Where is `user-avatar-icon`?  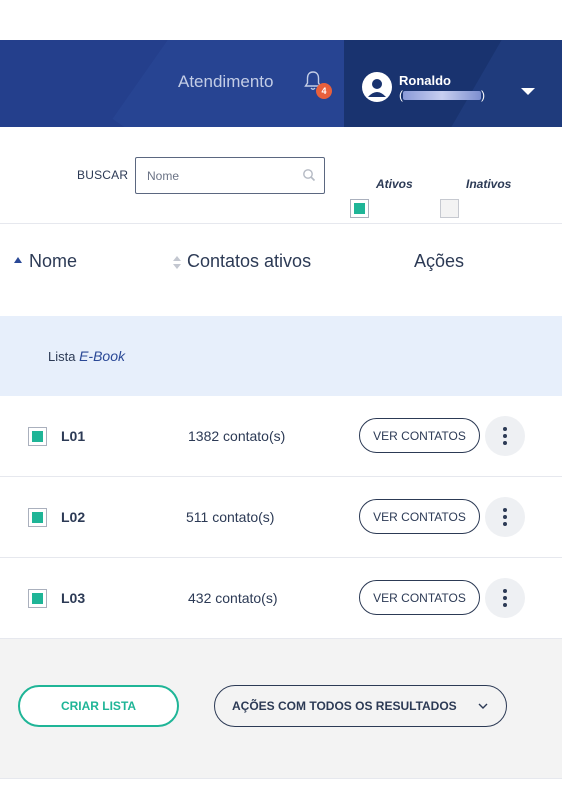
user-avatar-icon is located at coordinates (377, 87).